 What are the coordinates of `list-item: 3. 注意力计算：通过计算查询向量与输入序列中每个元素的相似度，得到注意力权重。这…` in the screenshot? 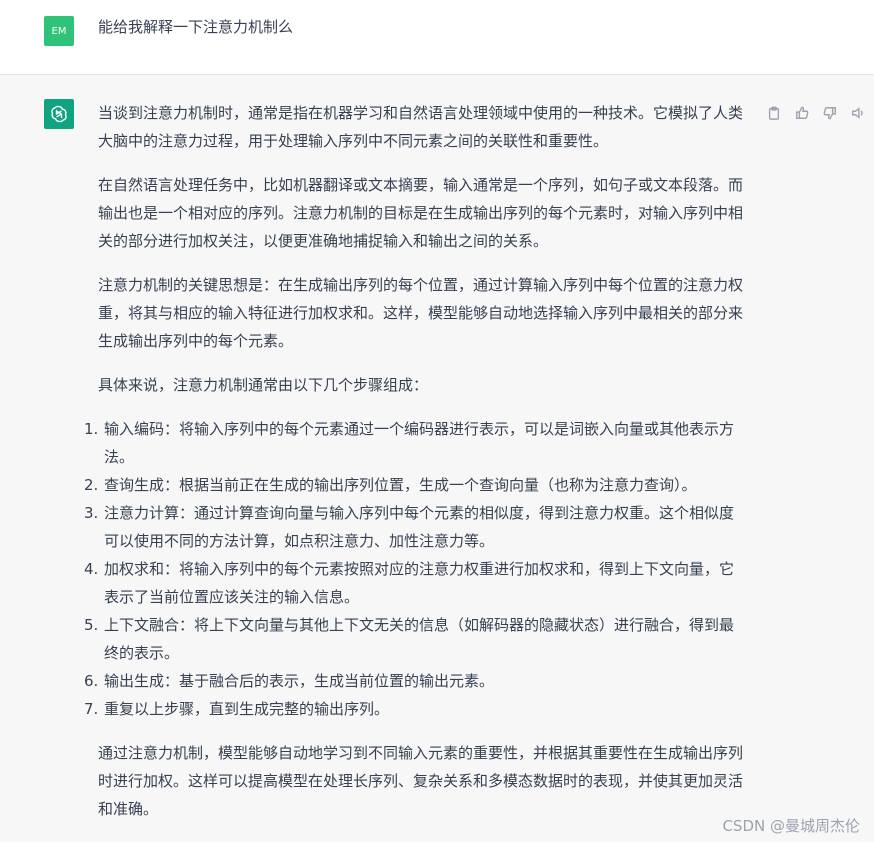 It's located at (416, 527).